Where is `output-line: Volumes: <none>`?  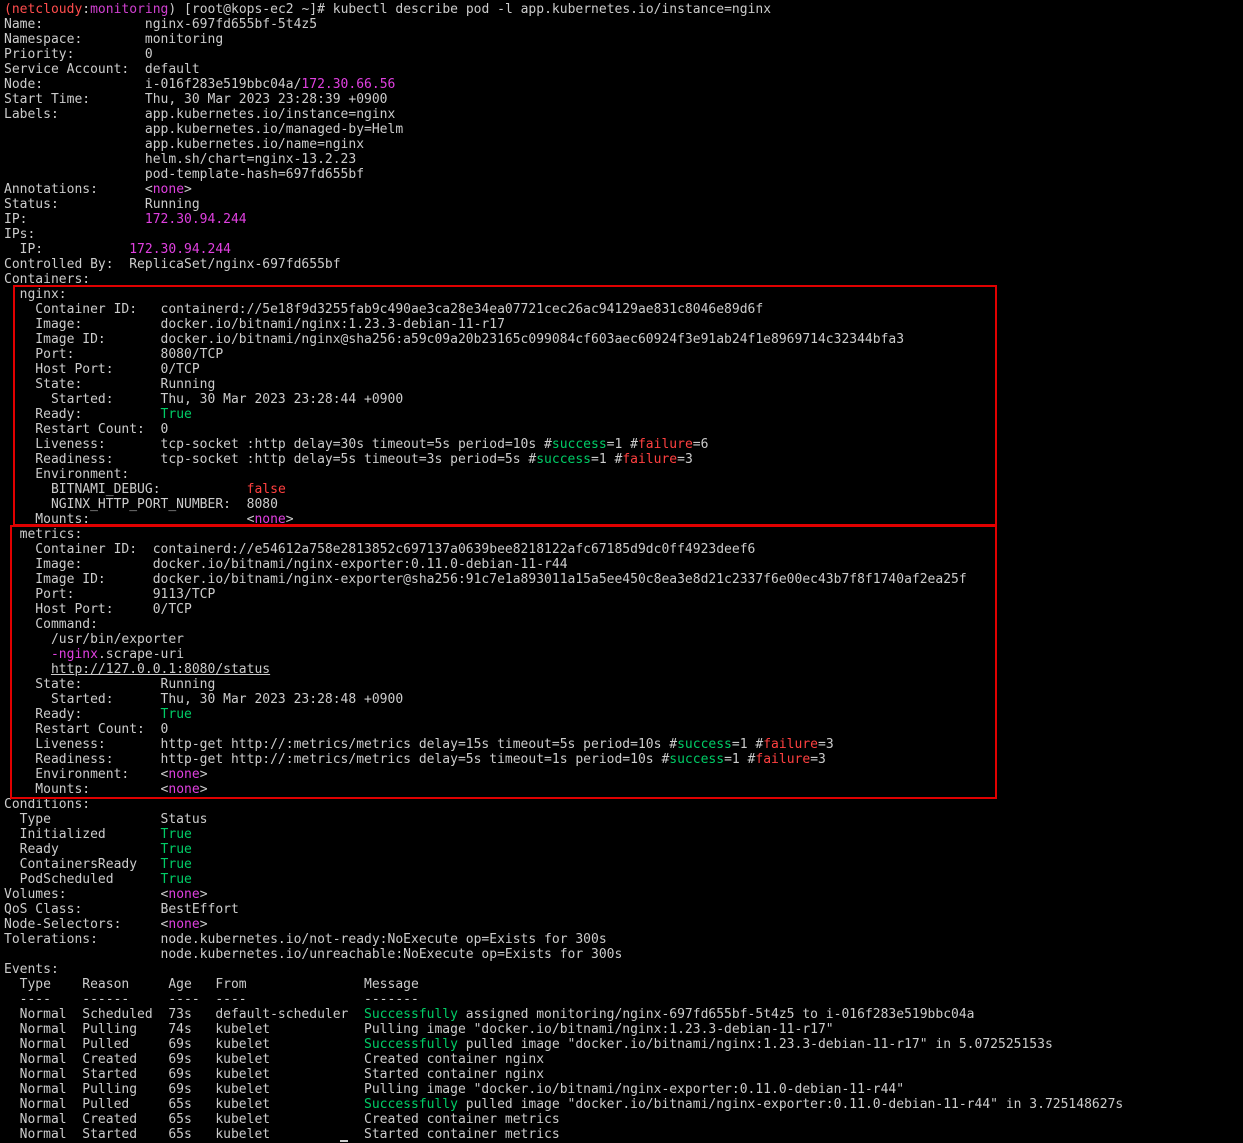 output-line: Volumes: <none> is located at coordinates (106, 894).